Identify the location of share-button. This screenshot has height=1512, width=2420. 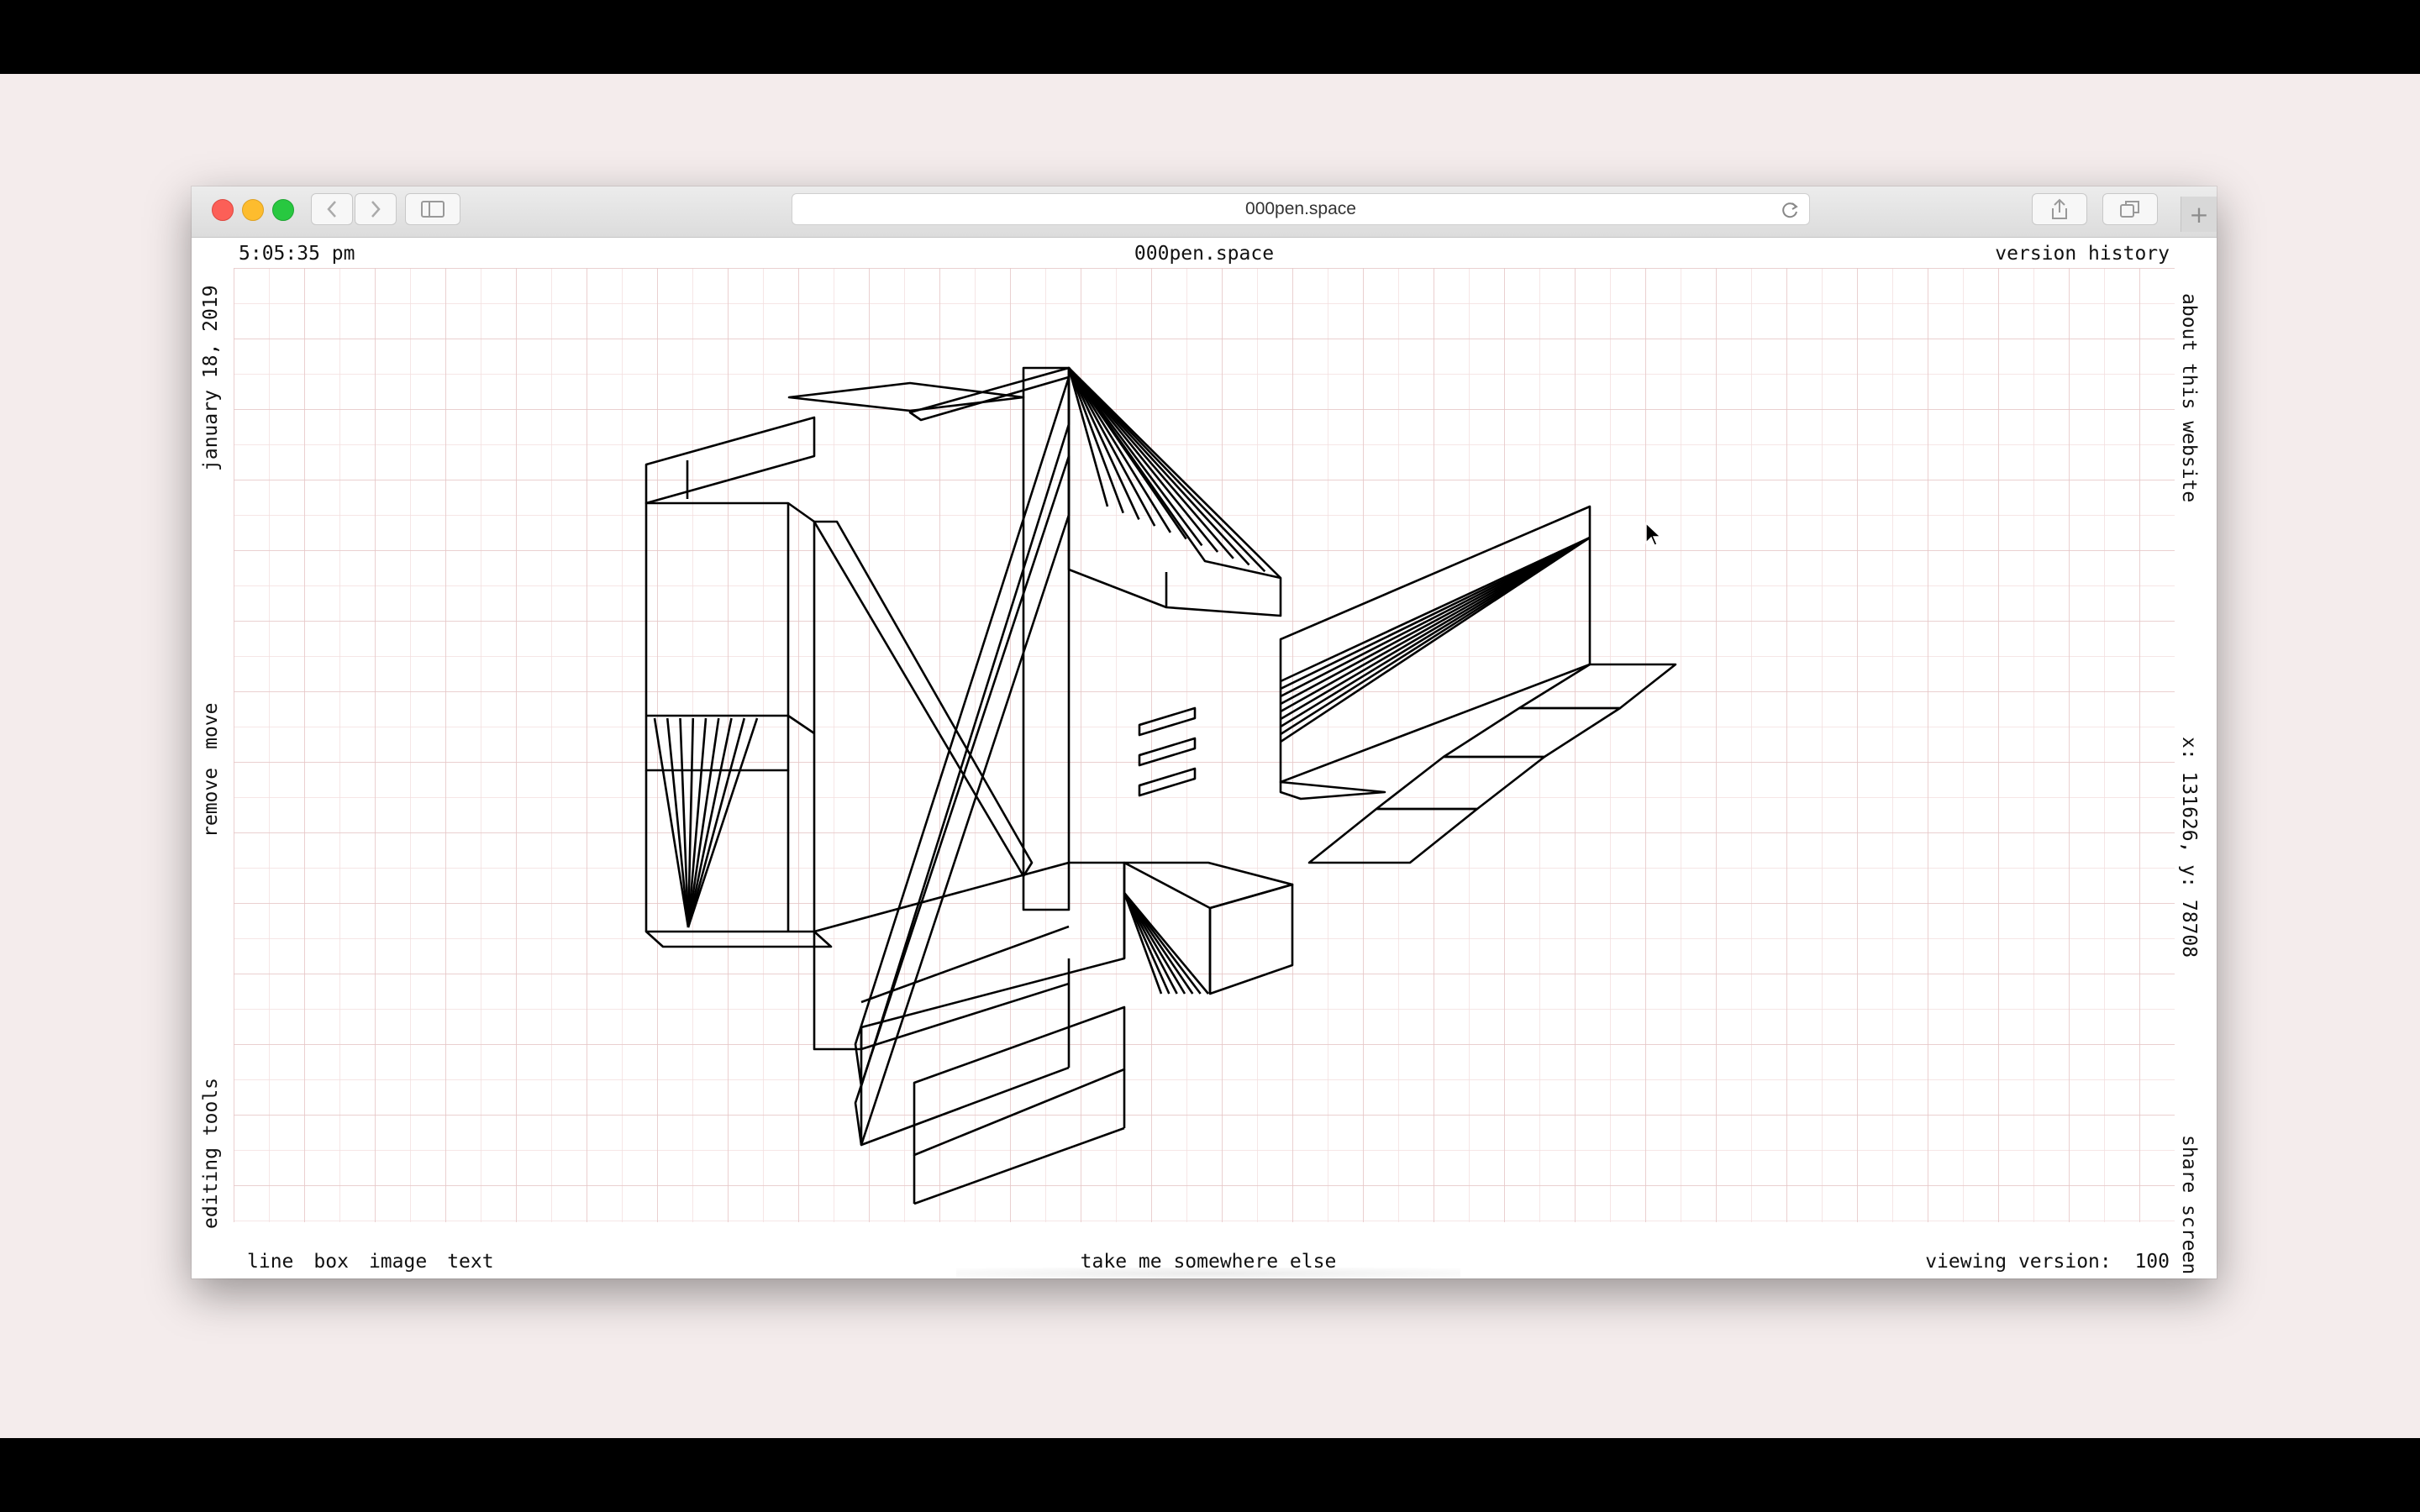
(2059, 209).